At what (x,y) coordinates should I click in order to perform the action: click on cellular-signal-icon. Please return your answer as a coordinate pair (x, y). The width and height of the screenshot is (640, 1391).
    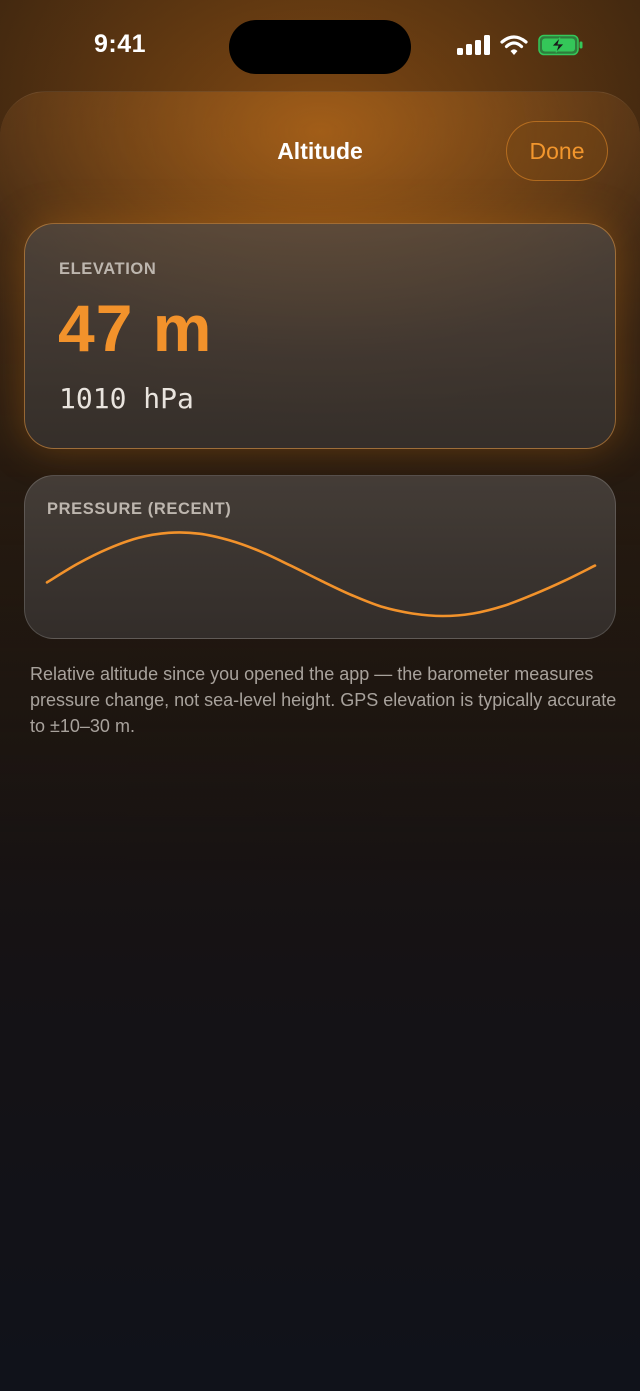
    Looking at the image, I should click on (473, 45).